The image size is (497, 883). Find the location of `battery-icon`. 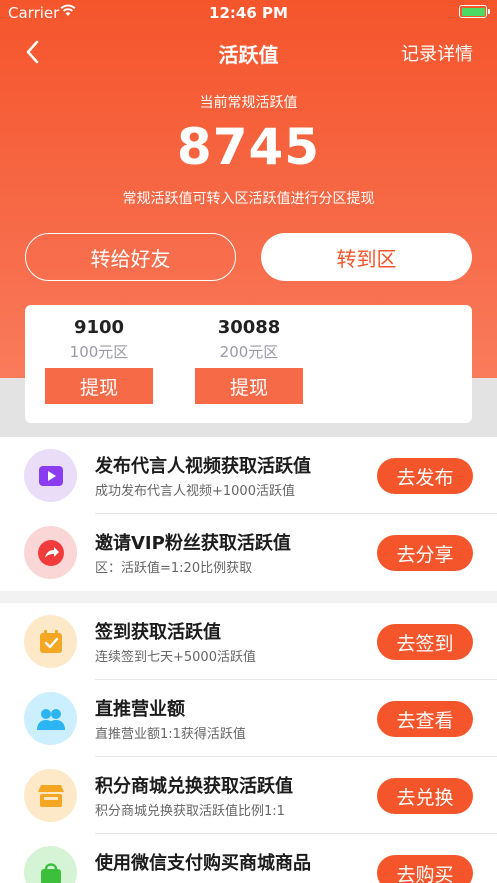

battery-icon is located at coordinates (474, 11).